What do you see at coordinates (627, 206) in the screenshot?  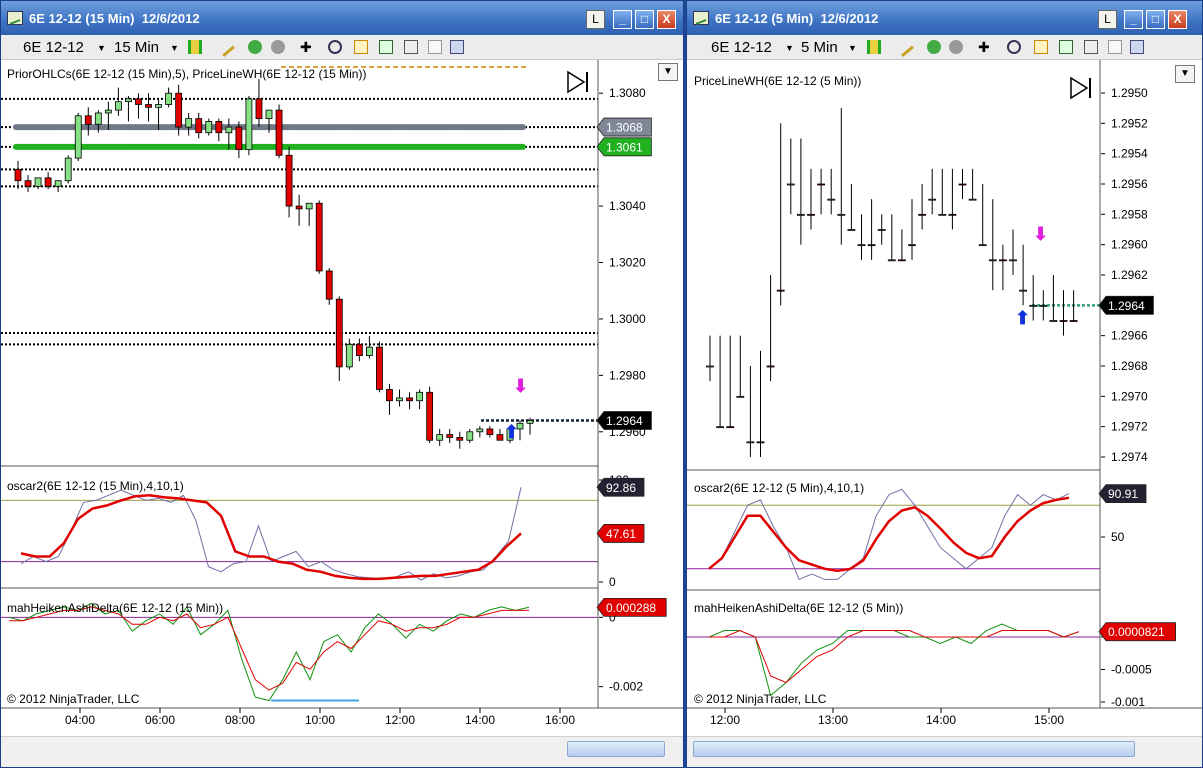 I see `price-tick-label: 1.3040` at bounding box center [627, 206].